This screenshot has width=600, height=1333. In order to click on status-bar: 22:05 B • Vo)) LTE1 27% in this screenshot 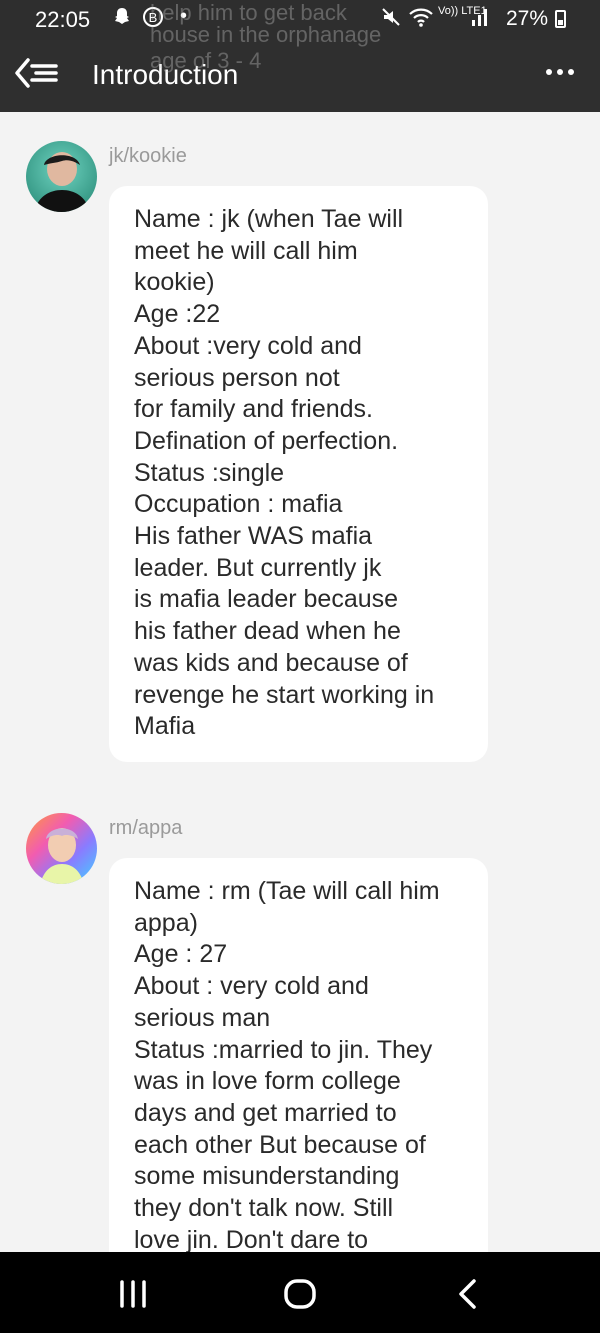, I will do `click(300, 20)`.